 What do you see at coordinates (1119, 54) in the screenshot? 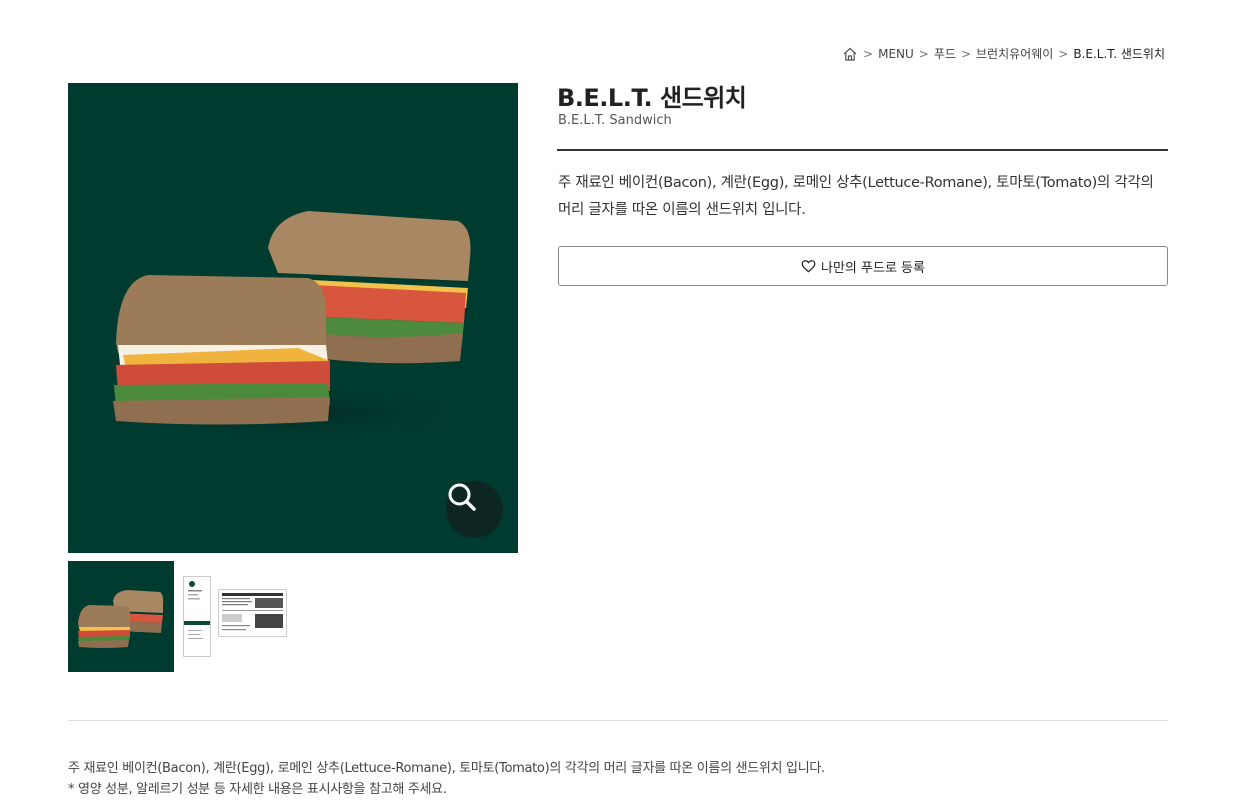
I see `breadcrumb-current: B.E.L.T. 샌드위치` at bounding box center [1119, 54].